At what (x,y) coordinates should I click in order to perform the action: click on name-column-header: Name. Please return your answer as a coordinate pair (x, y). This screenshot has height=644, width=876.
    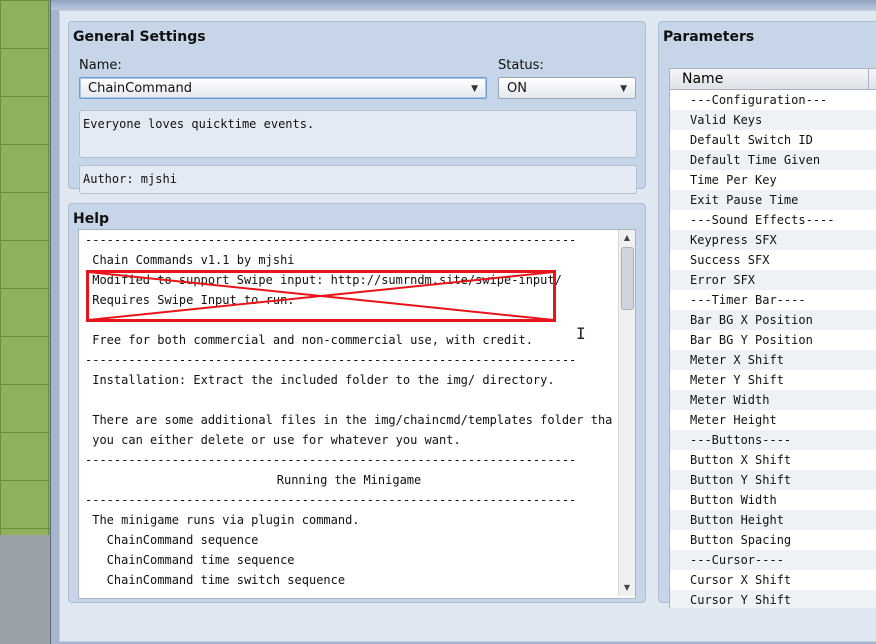
    Looking at the image, I should click on (773, 79).